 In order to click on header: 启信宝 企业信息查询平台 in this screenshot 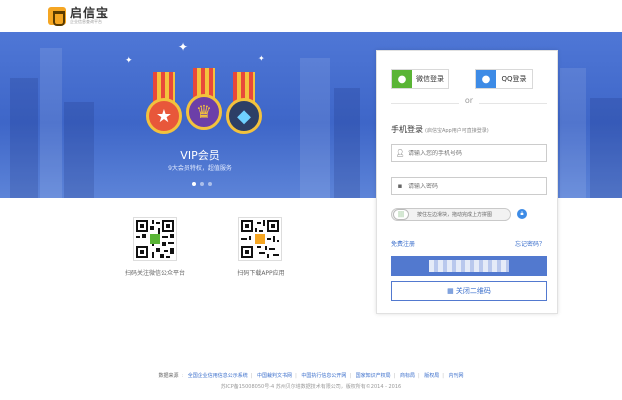, I will do `click(311, 16)`.